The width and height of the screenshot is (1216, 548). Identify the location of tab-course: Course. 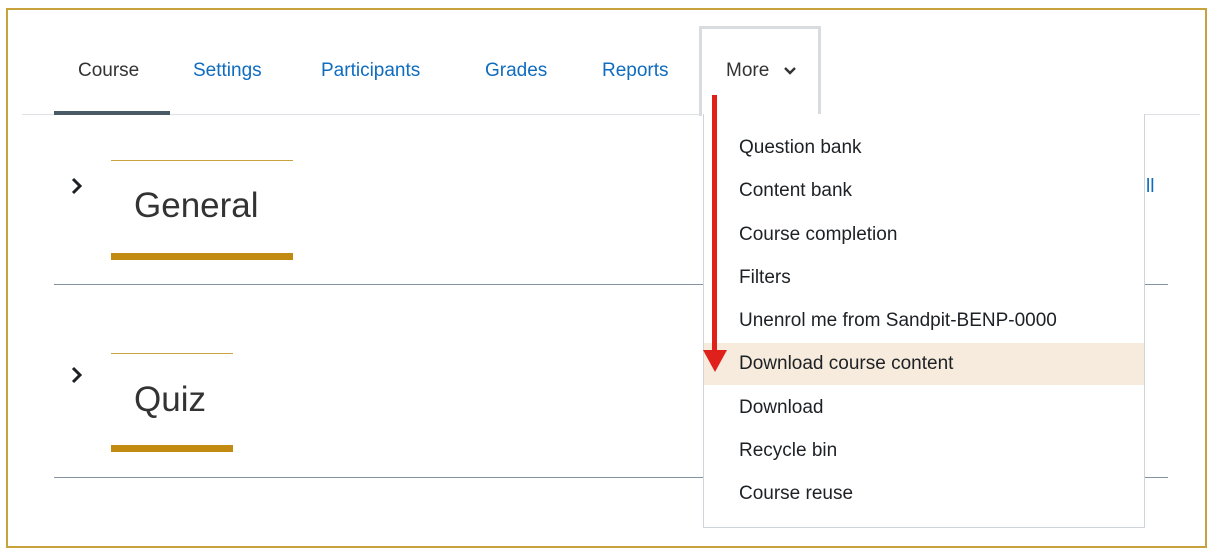
(108, 71).